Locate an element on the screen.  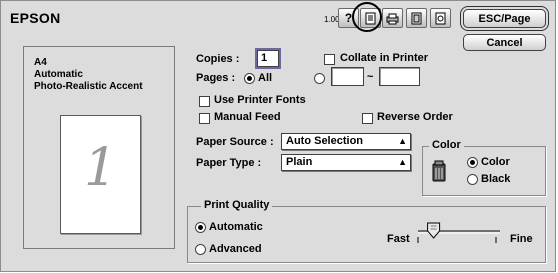
collate-checkbox is located at coordinates (329, 59).